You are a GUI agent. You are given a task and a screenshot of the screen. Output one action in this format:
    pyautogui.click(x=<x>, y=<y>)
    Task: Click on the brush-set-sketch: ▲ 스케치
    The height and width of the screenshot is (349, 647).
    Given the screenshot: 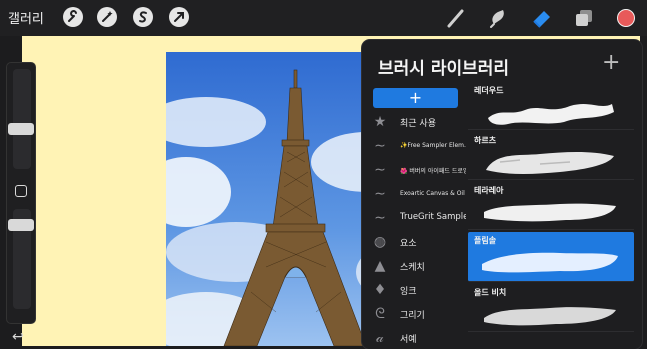 What is the action you would take?
    pyautogui.click(x=414, y=267)
    